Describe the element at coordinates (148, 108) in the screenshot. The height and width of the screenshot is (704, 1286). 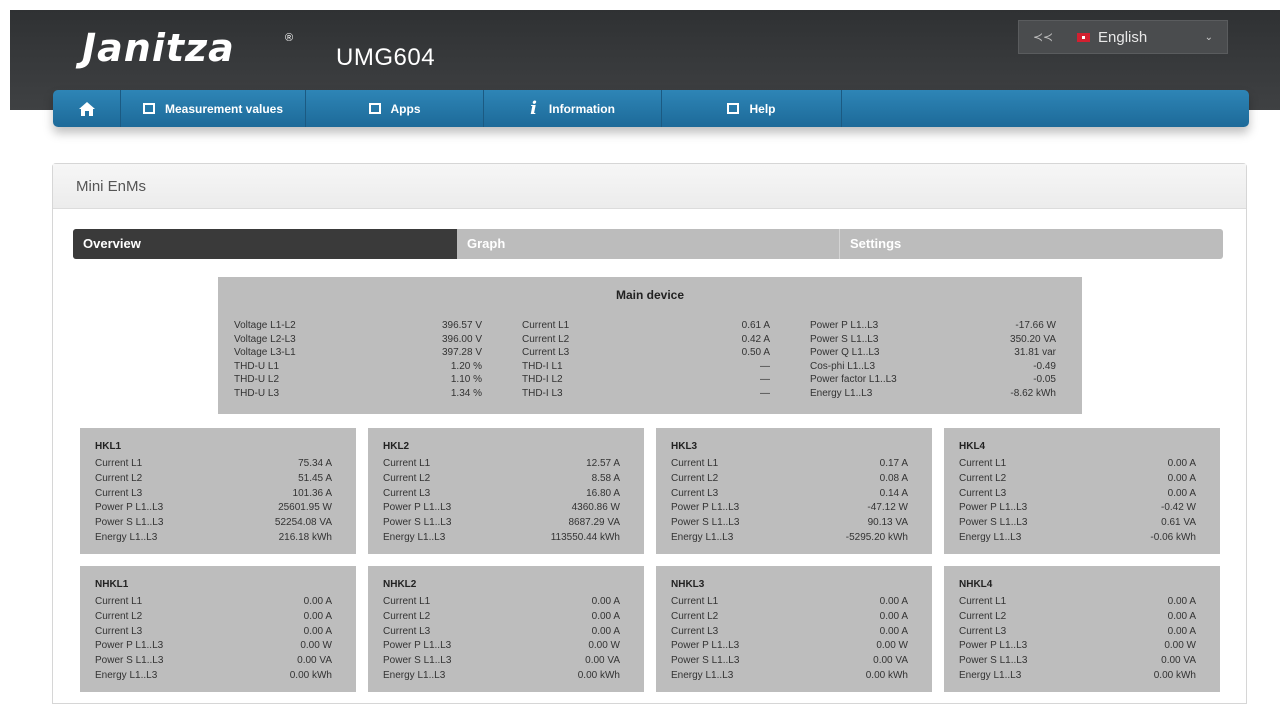
I see `measurement-icon` at that location.